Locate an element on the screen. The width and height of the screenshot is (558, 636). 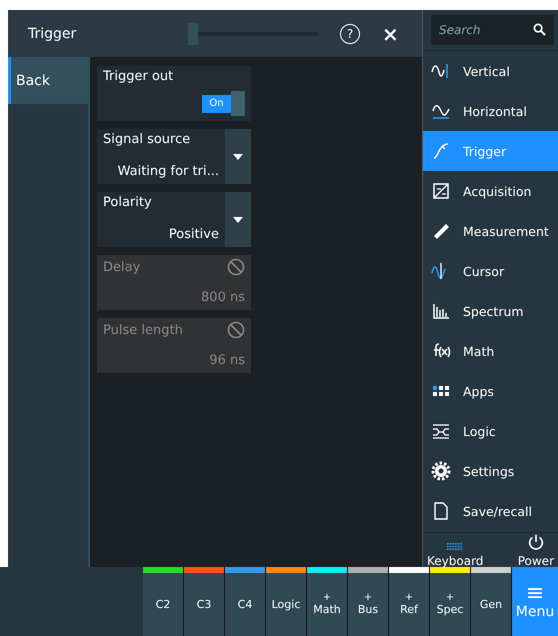
setting-value: Positive is located at coordinates (193, 234).